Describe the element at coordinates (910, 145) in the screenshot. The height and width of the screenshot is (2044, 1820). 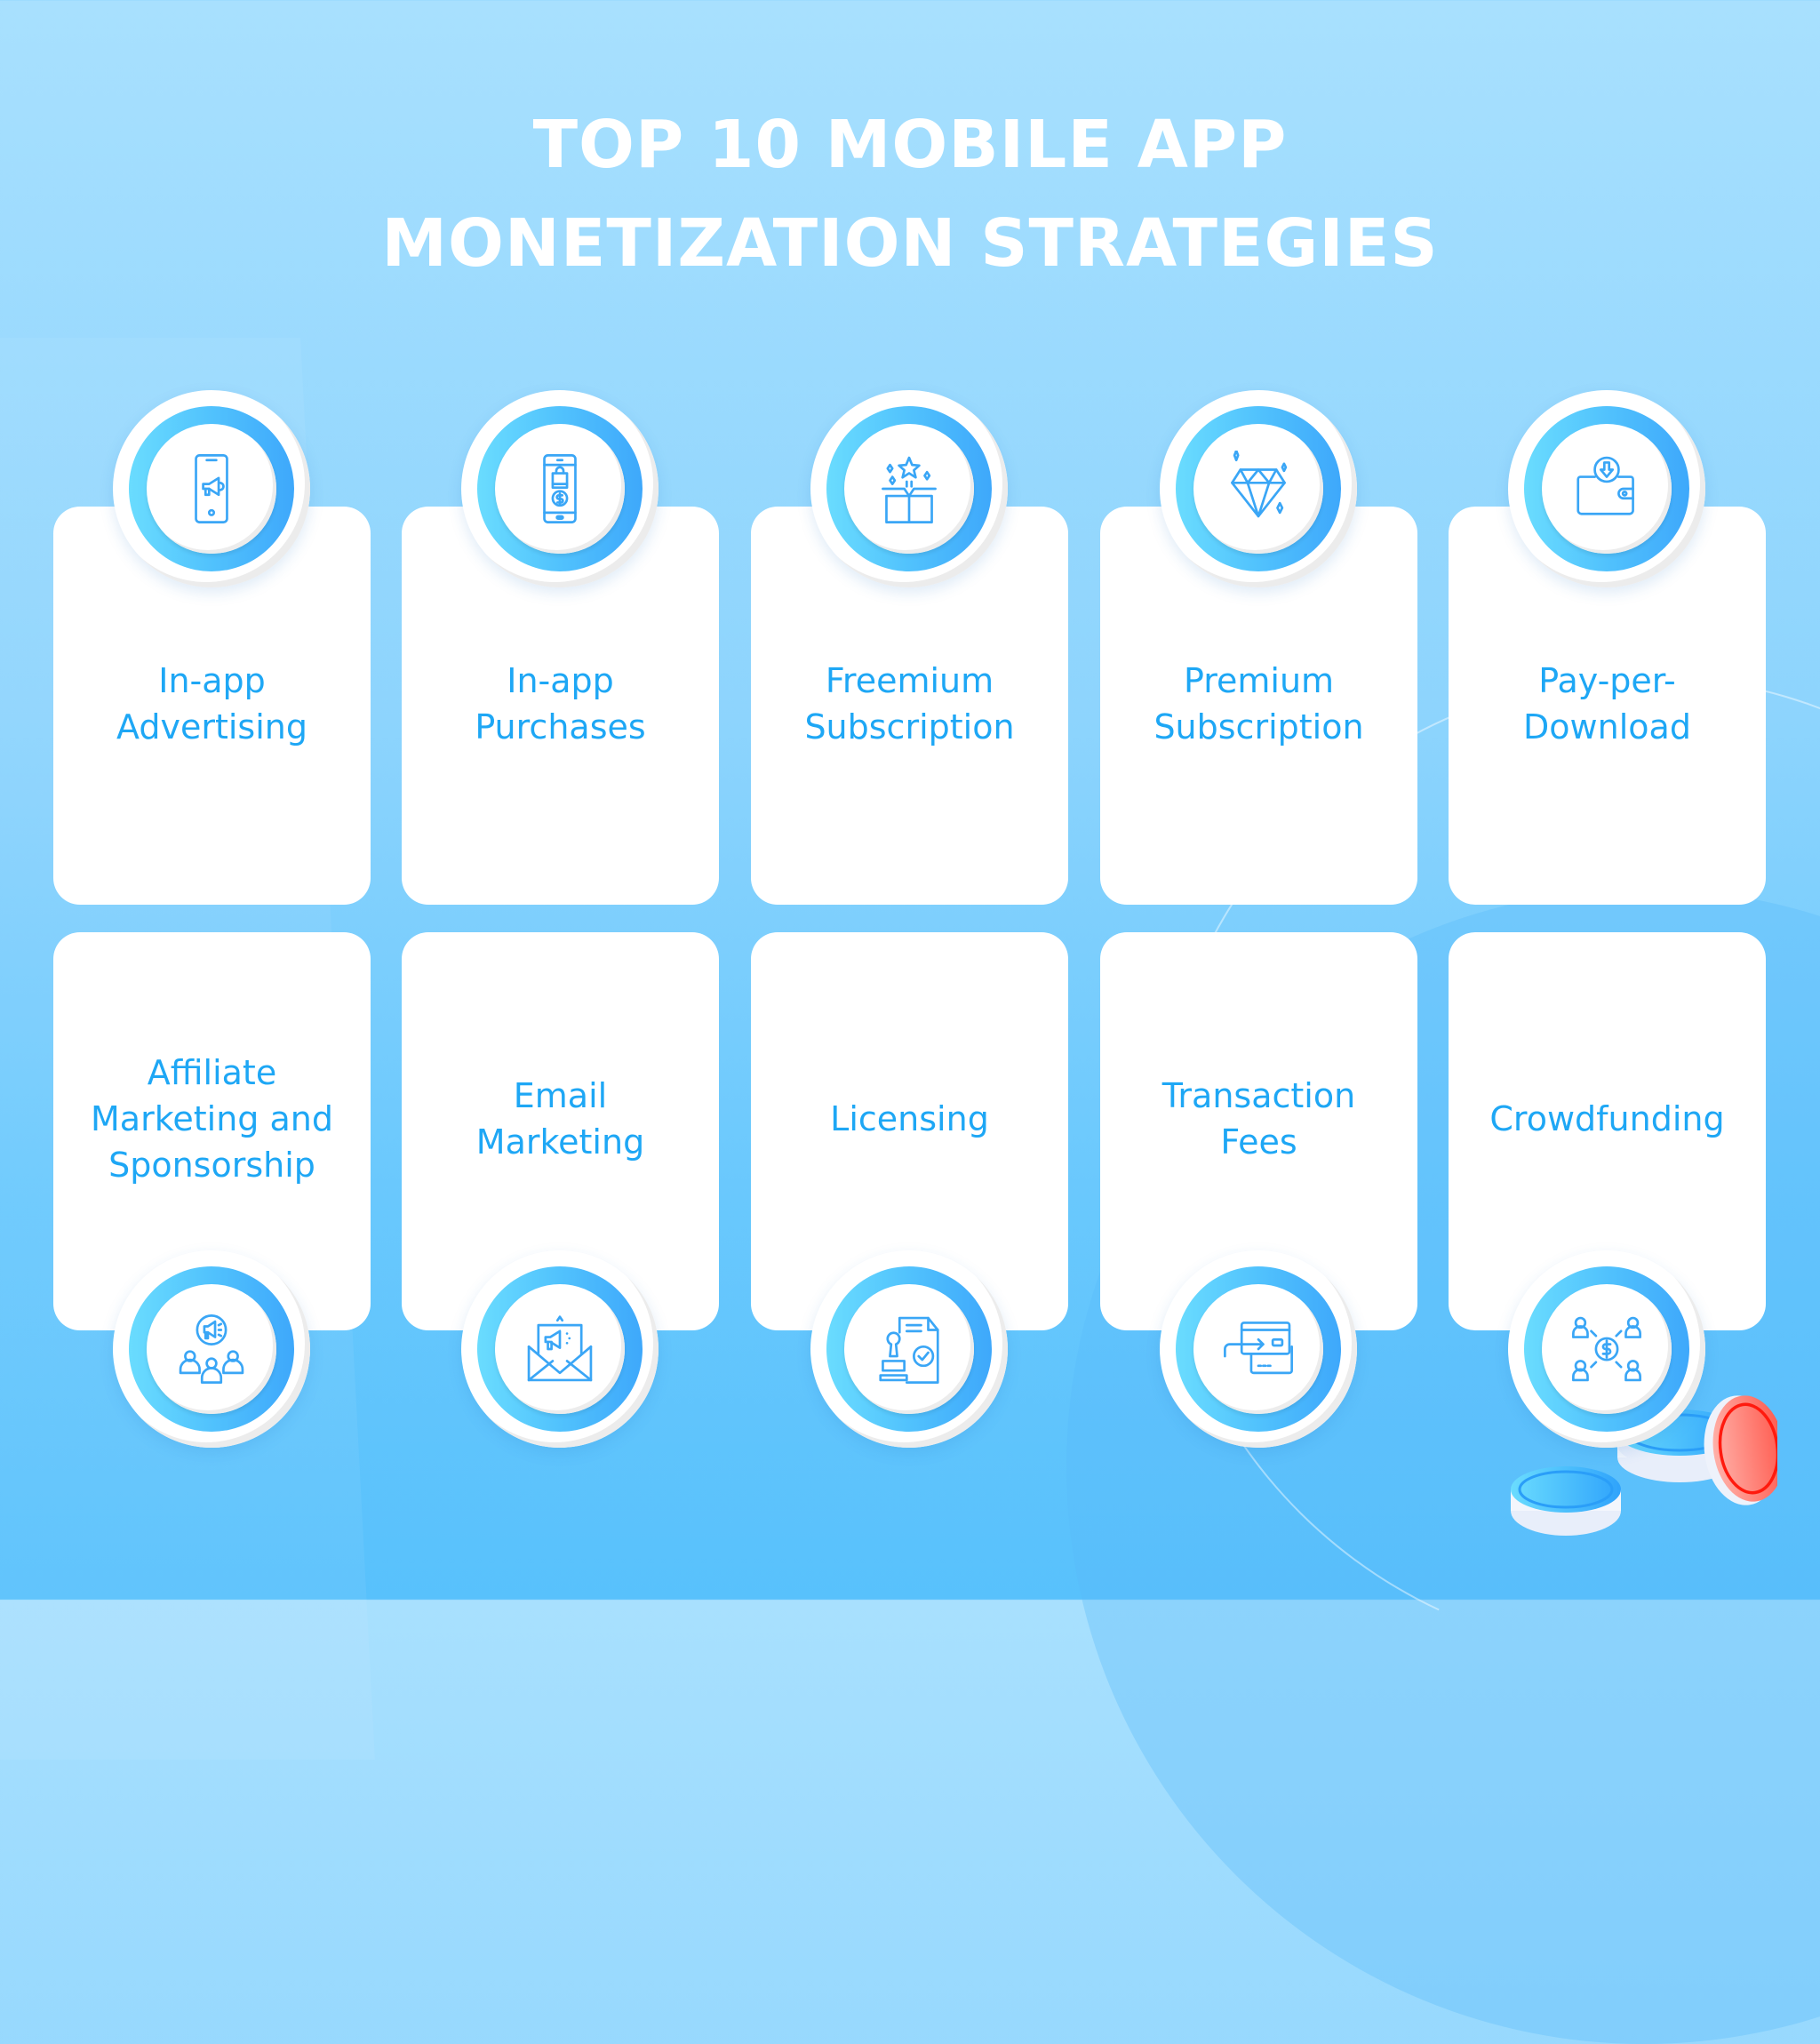
I see `title-line-1: TOP 10 MOBILE APP` at that location.